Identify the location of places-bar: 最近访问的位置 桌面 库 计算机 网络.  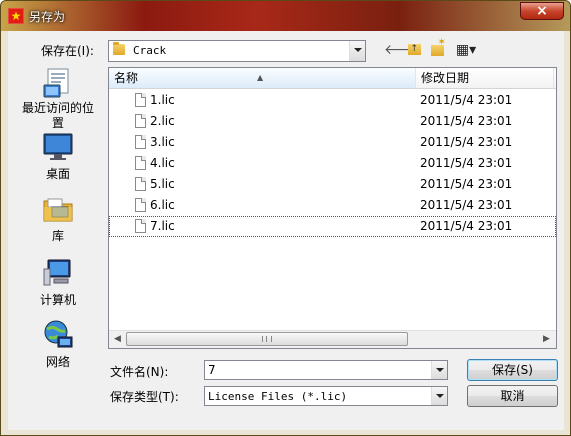
(58, 218).